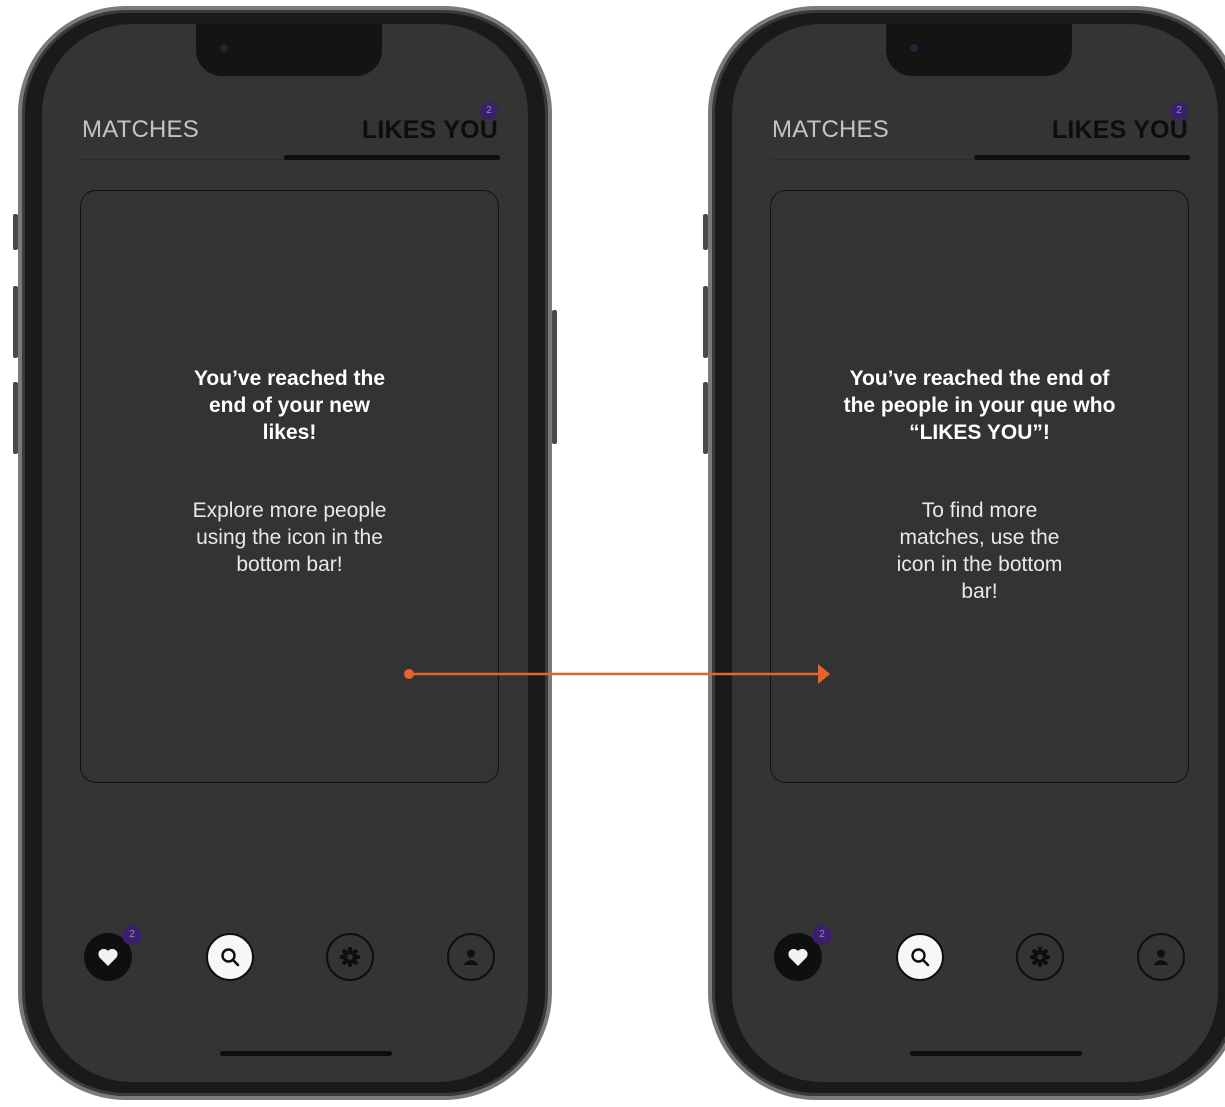  What do you see at coordinates (554, 377) in the screenshot?
I see `power-button` at bounding box center [554, 377].